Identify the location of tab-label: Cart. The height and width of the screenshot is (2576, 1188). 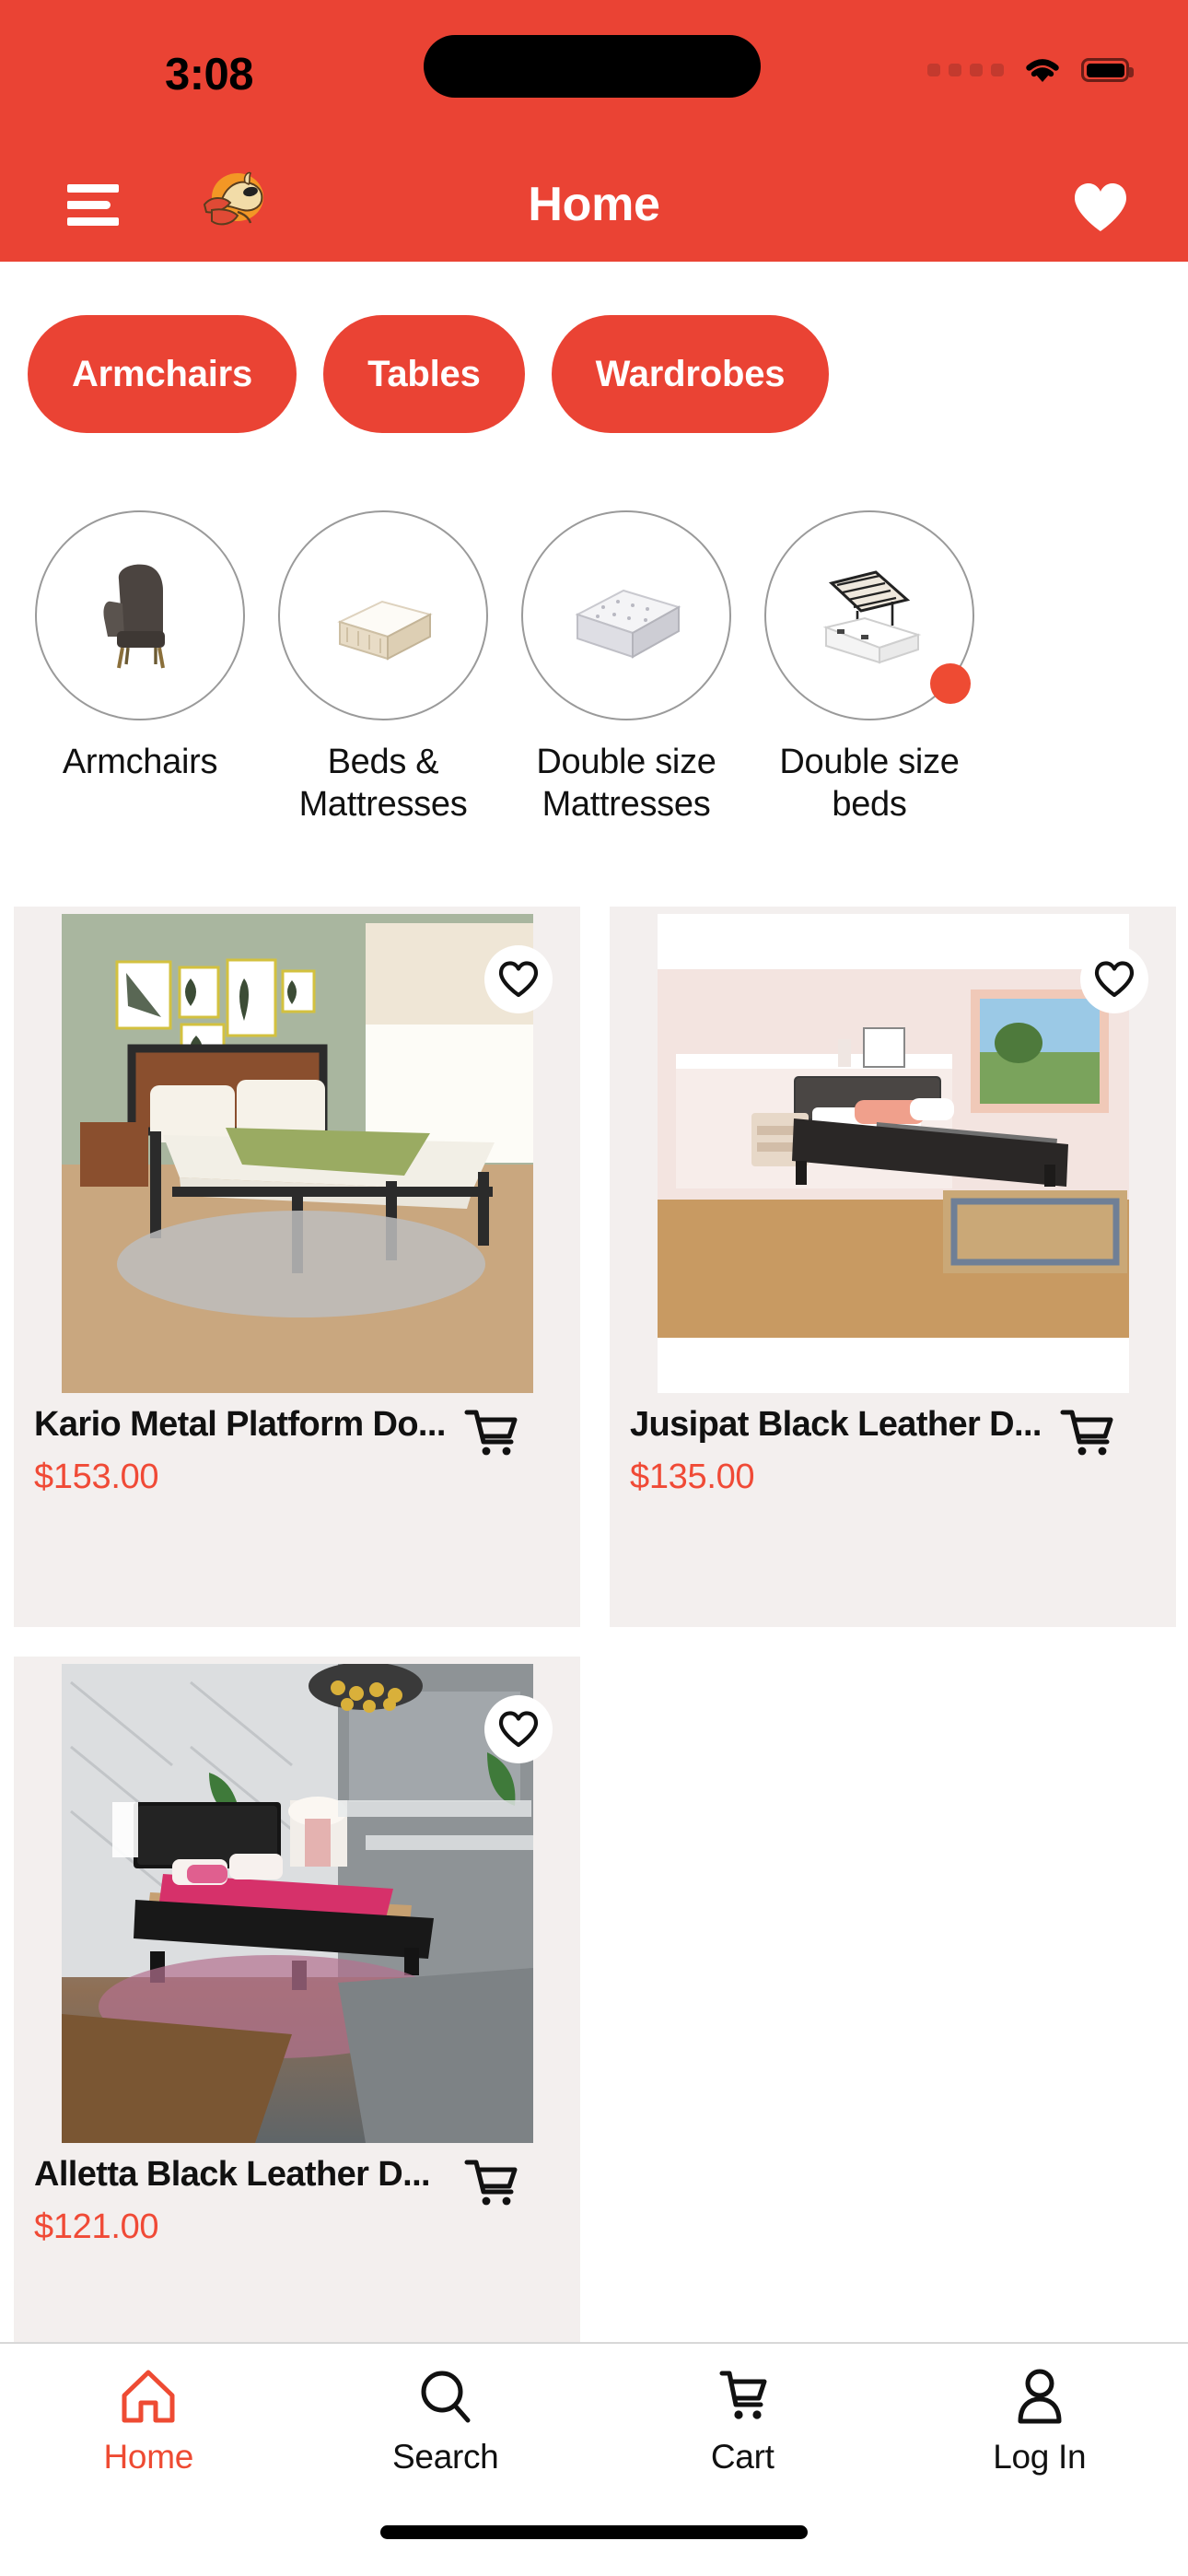
(742, 2457).